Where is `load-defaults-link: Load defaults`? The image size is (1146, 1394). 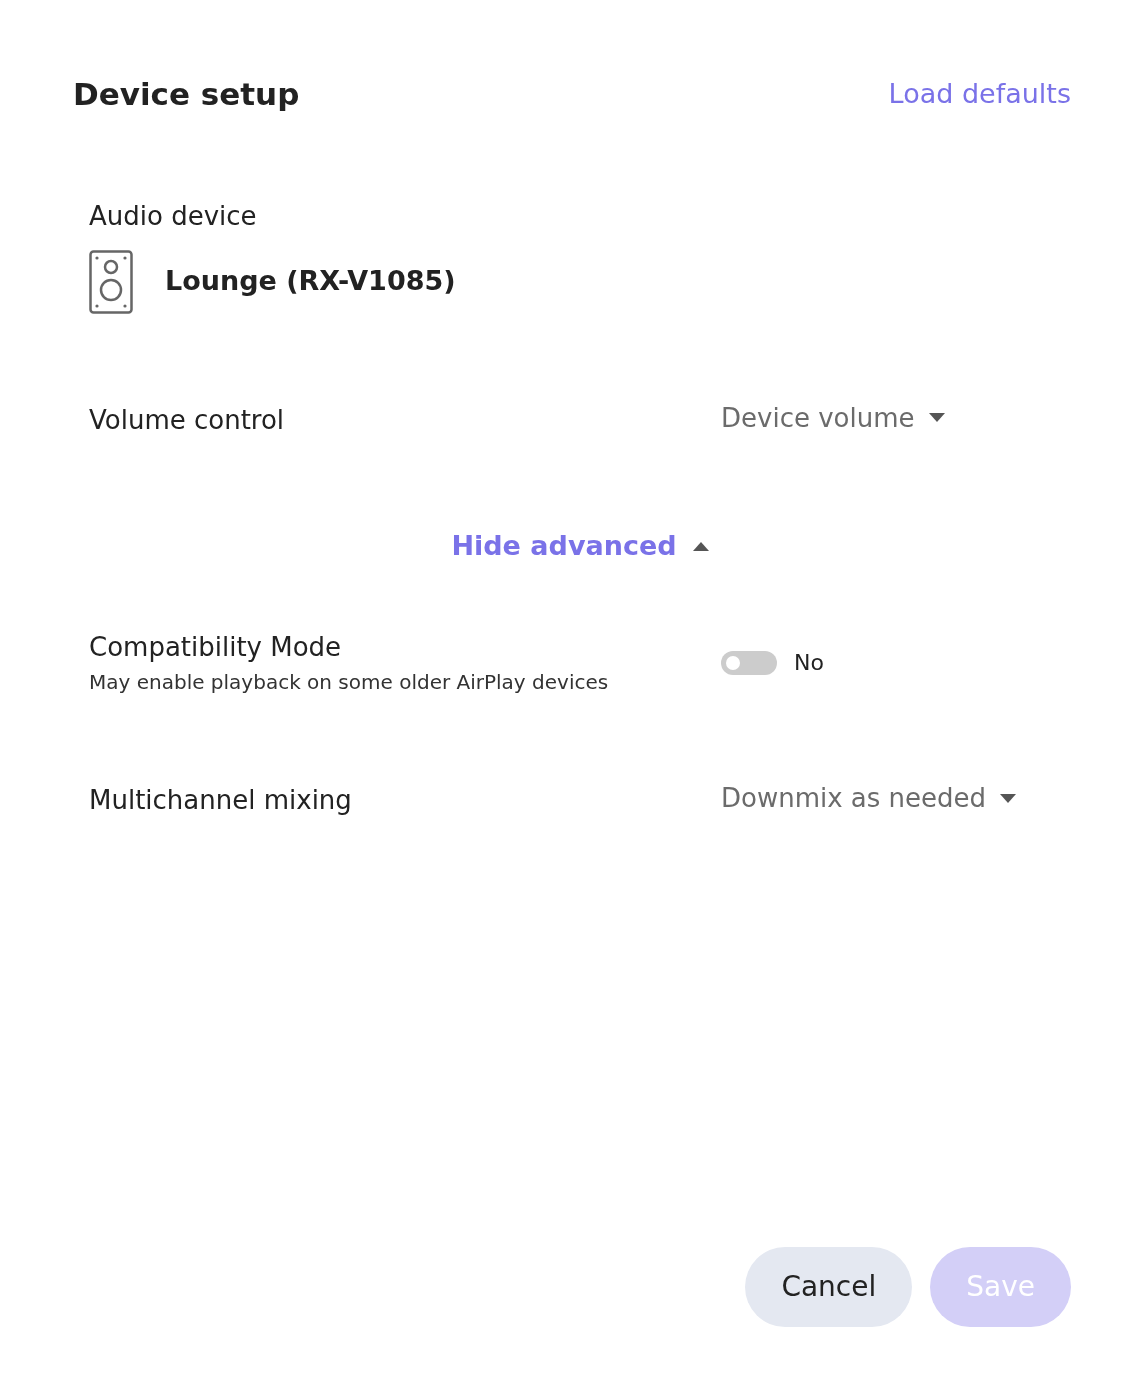
load-defaults-link: Load defaults is located at coordinates (979, 94).